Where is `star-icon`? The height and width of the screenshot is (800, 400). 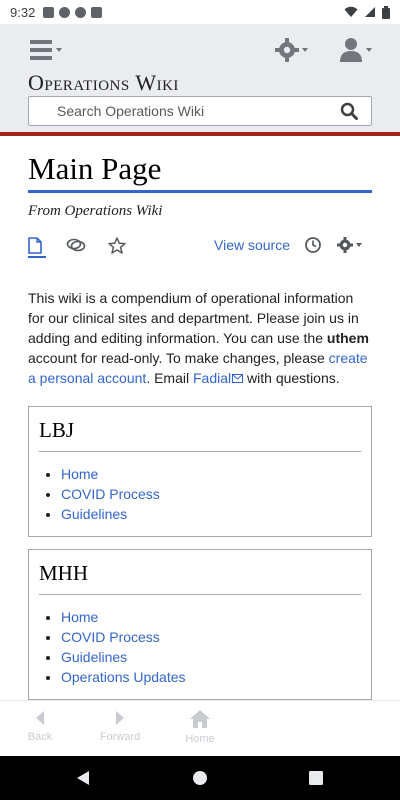 star-icon is located at coordinates (117, 245).